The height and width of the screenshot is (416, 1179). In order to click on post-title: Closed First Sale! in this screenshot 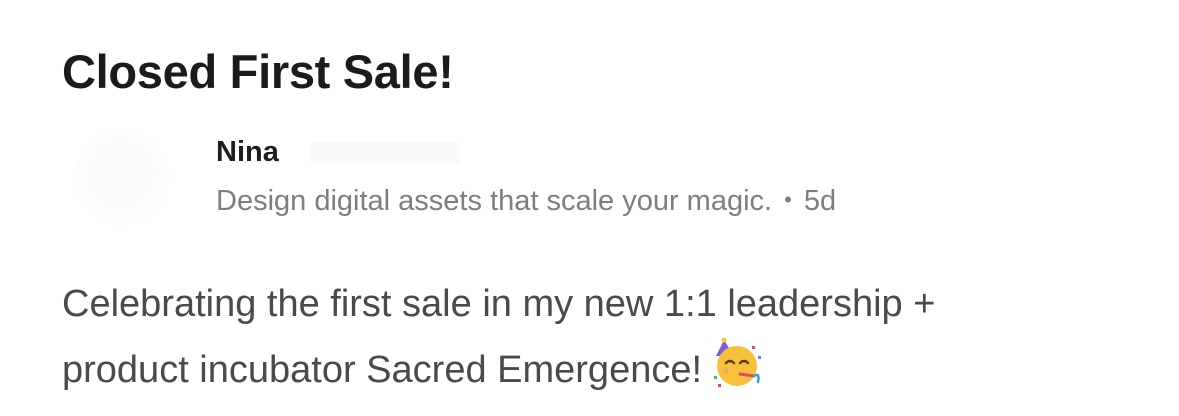, I will do `click(258, 71)`.